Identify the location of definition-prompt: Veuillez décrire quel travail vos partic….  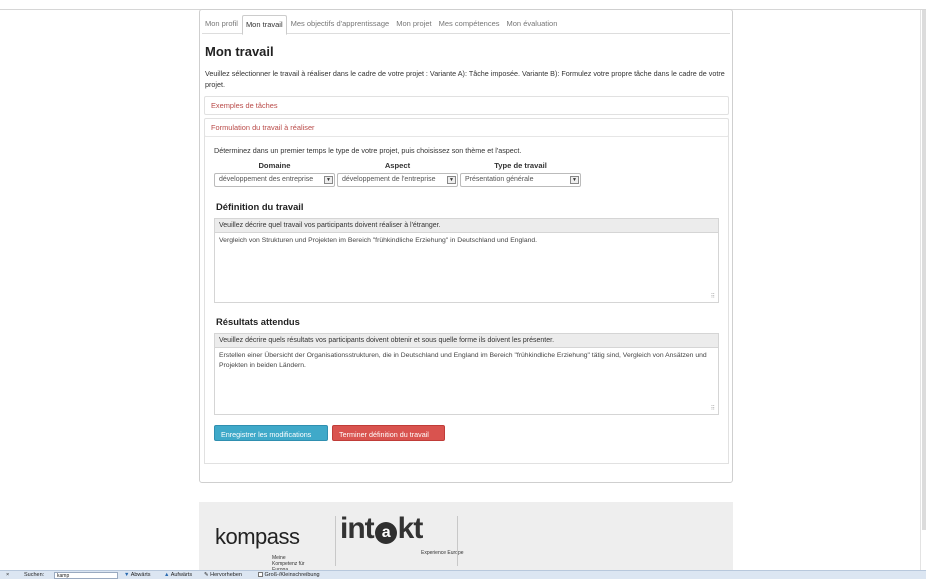
(466, 226).